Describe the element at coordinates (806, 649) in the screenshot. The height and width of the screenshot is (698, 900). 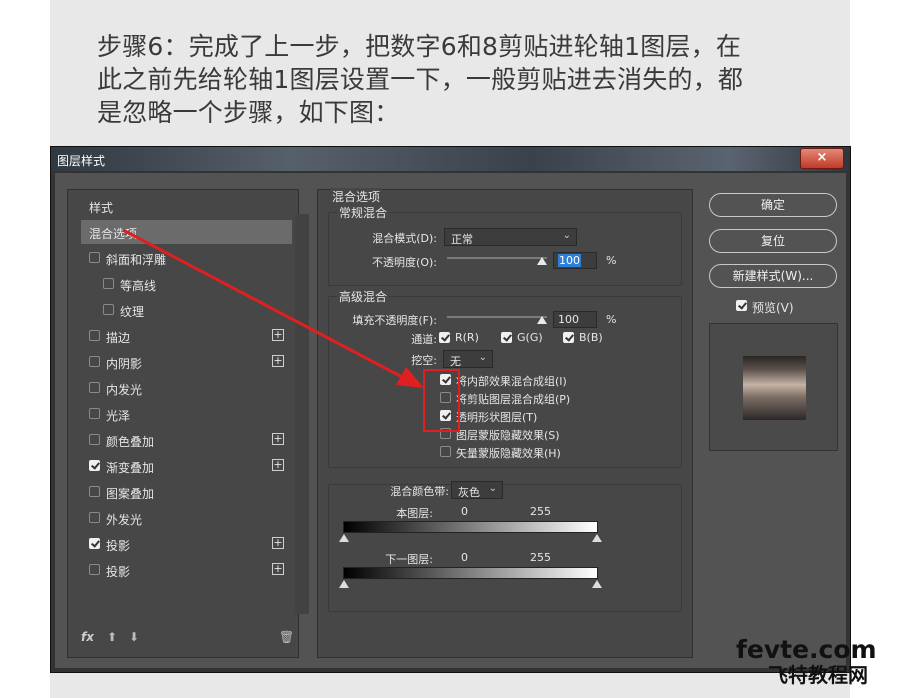
I see `watermark-line1: fevte.com` at that location.